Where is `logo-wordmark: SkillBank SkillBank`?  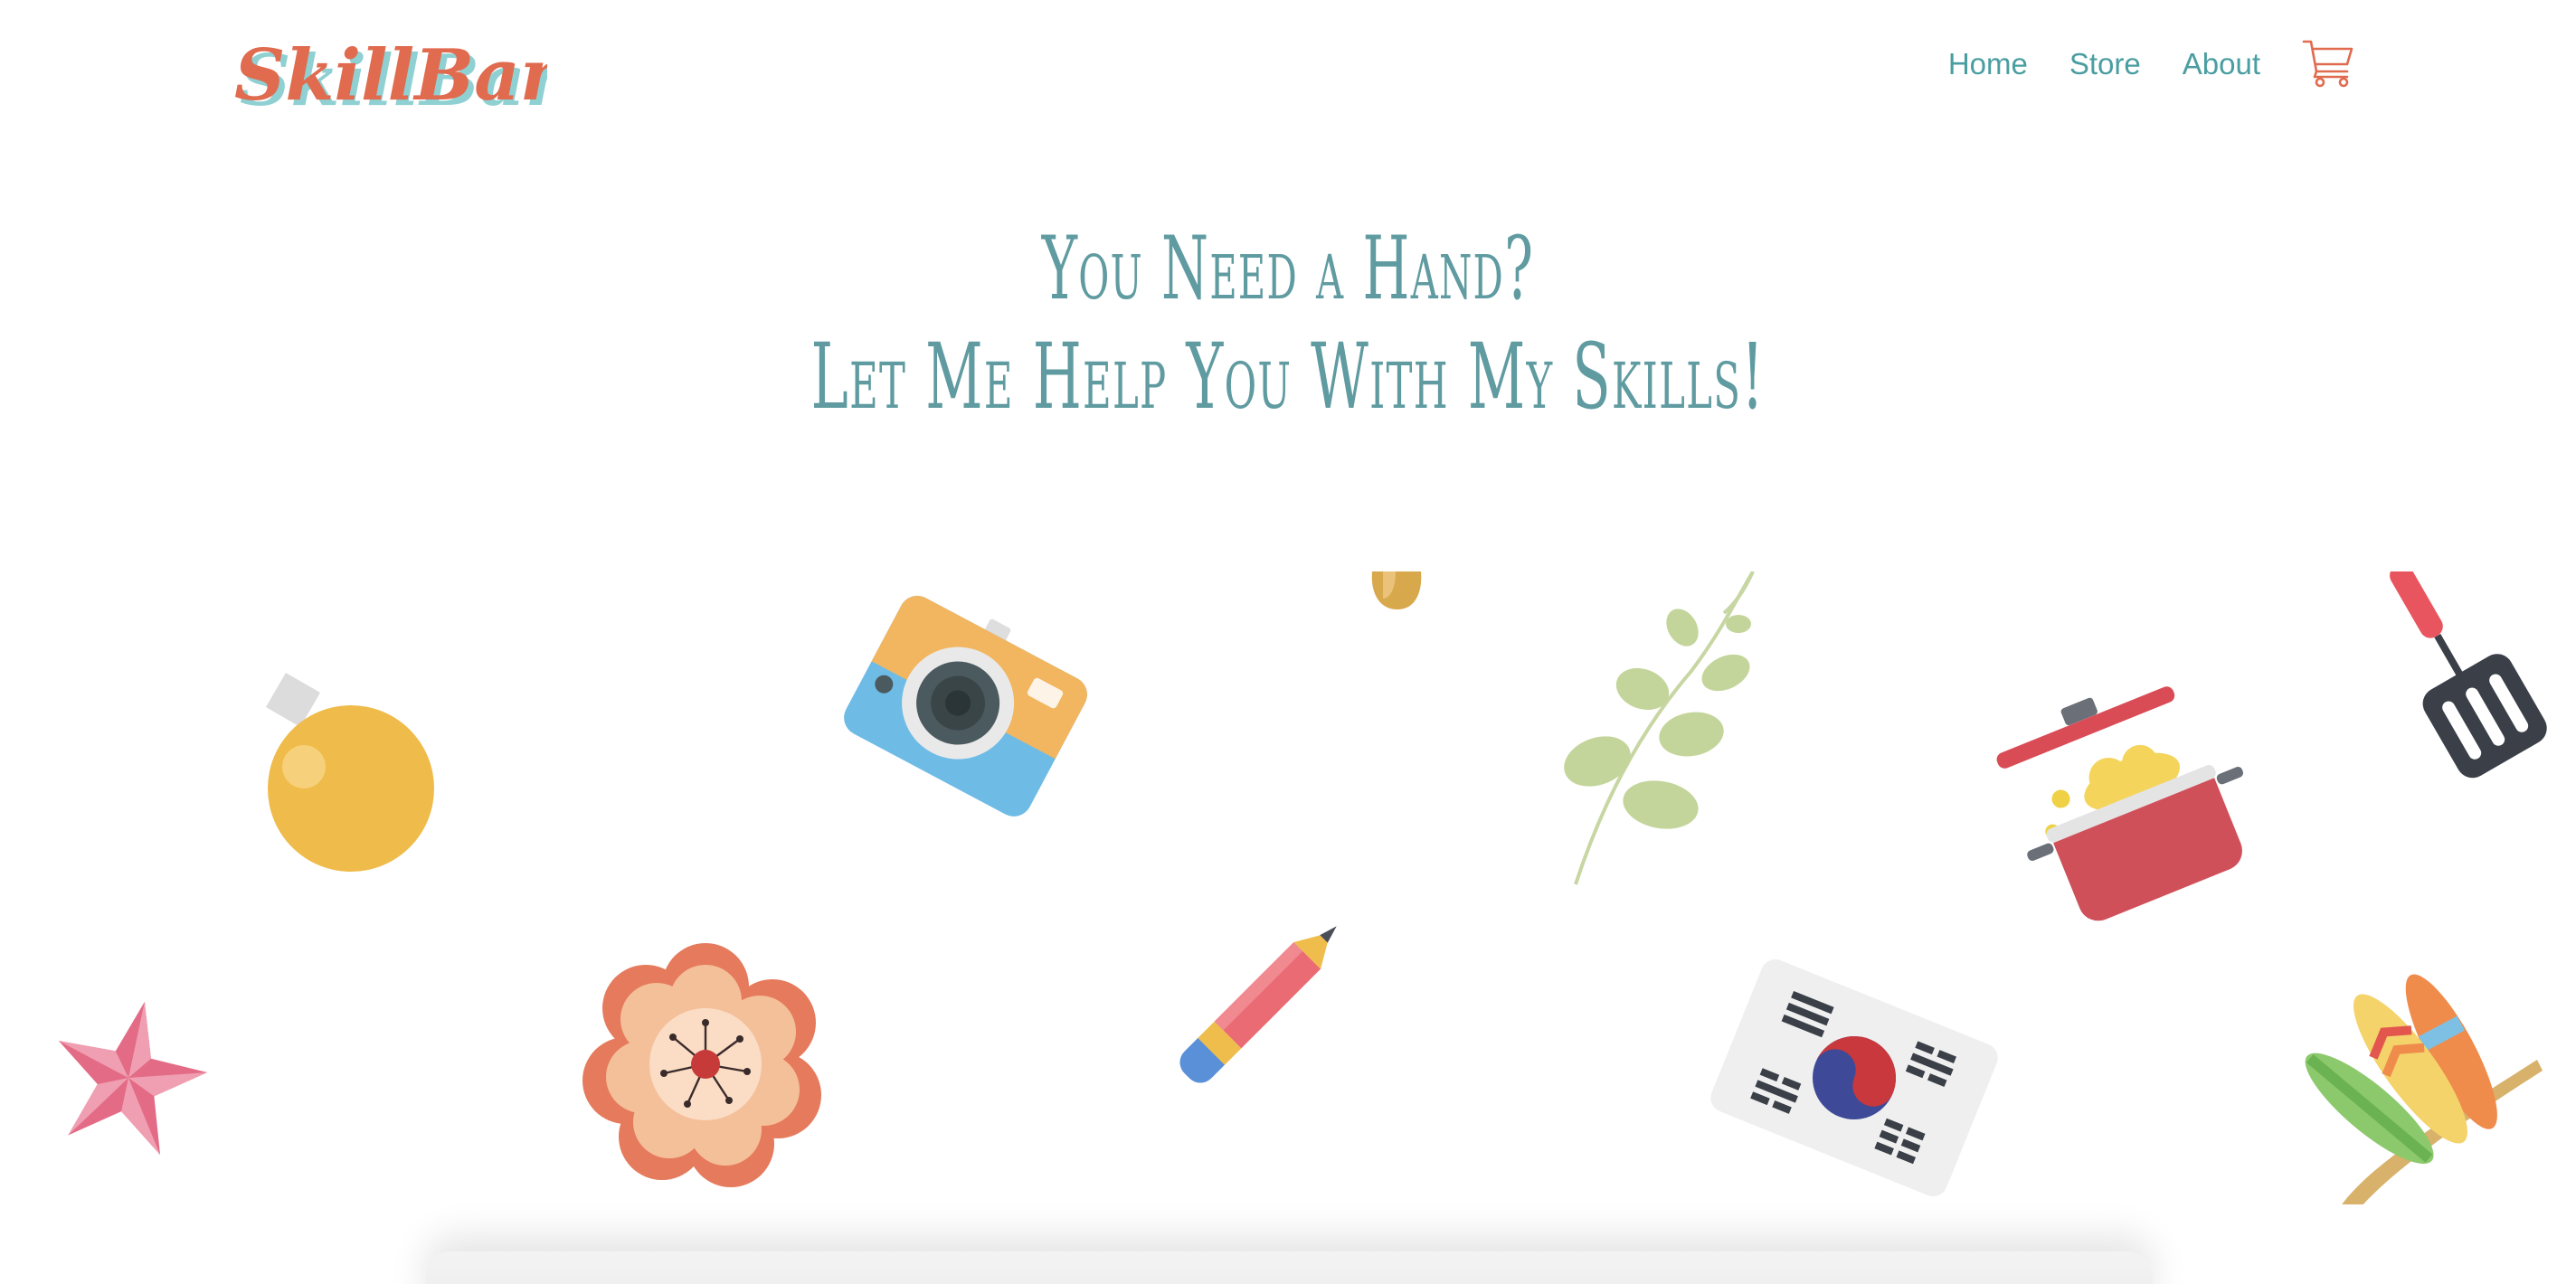
logo-wordmark: SkillBank SkillBank is located at coordinates (391, 78).